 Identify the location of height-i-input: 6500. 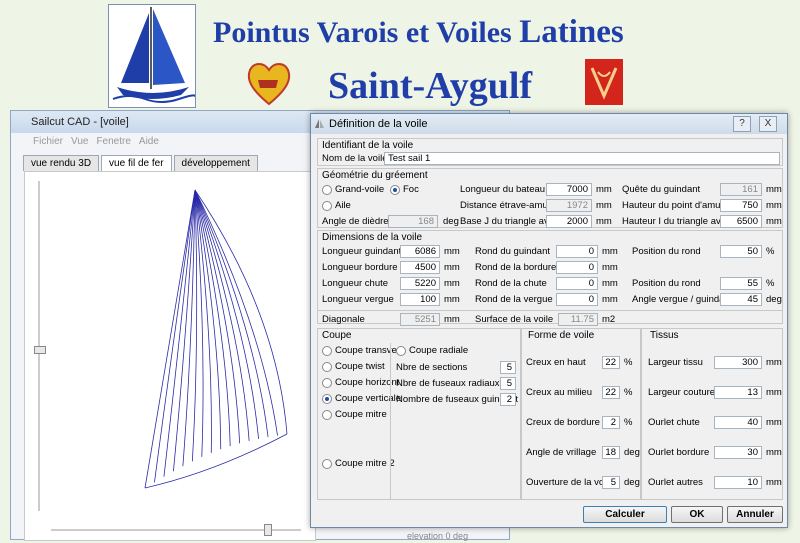
(741, 221).